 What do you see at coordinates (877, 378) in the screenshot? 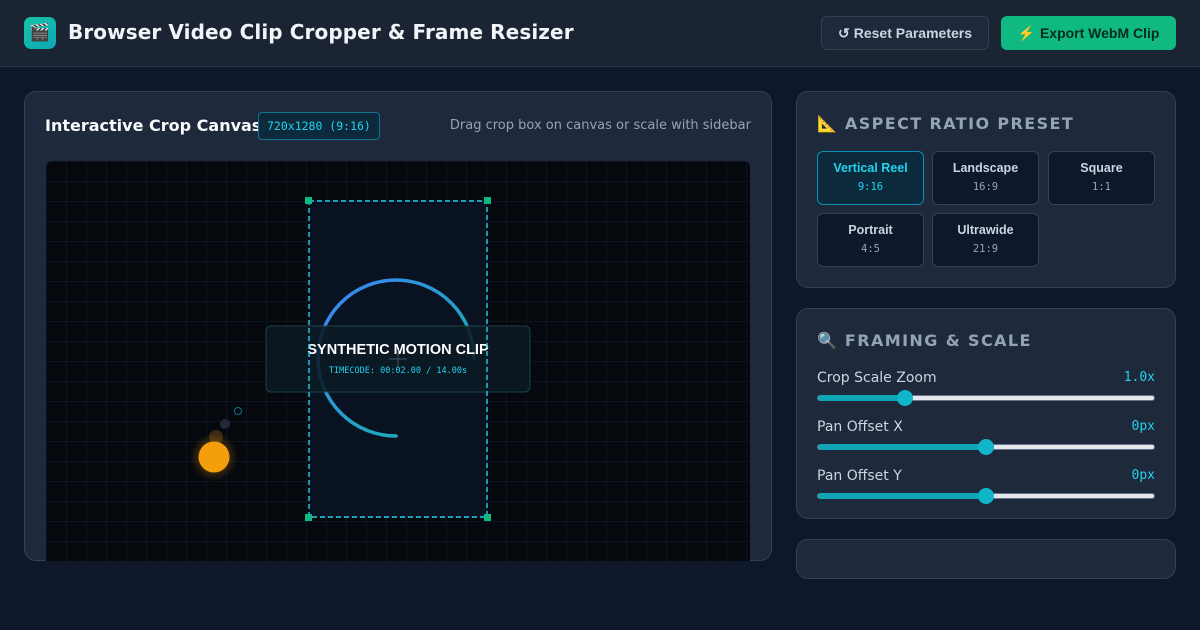
I see `slider-label: Crop Scale Zoom` at bounding box center [877, 378].